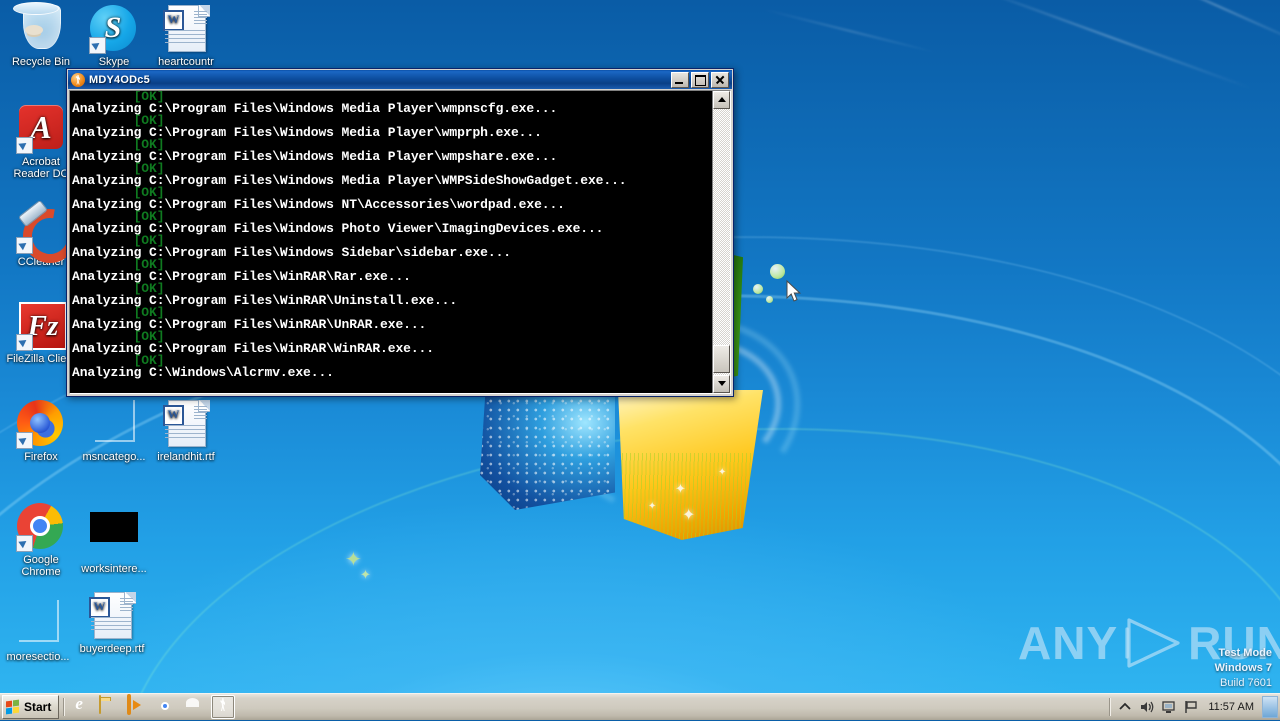 The height and width of the screenshot is (721, 1280). I want to click on desktop-icon-skype: S Skype, so click(114, 36).